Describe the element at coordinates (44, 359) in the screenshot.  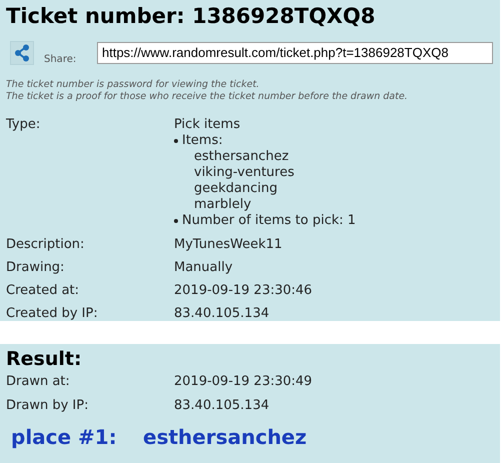
I see `section-title: Result:` at that location.